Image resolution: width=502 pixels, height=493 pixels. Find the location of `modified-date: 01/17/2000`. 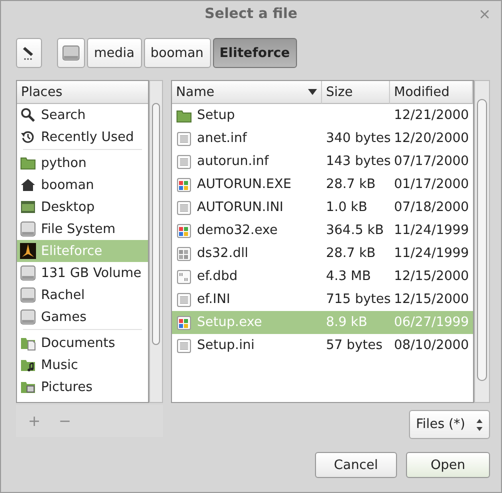

modified-date: 01/17/2000 is located at coordinates (431, 184).